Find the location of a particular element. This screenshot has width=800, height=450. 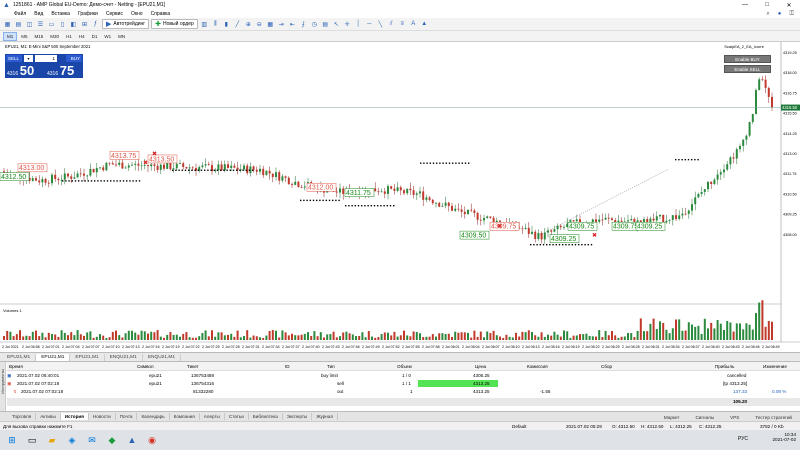

tf-m5: M5 is located at coordinates (24, 36).